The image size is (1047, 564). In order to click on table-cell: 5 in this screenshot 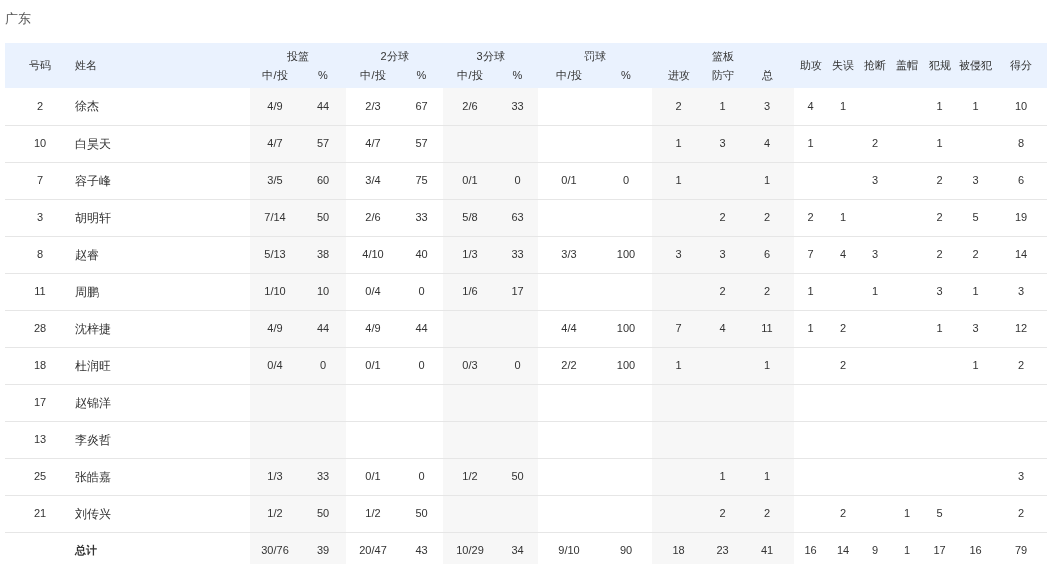, I will do `click(939, 513)`.